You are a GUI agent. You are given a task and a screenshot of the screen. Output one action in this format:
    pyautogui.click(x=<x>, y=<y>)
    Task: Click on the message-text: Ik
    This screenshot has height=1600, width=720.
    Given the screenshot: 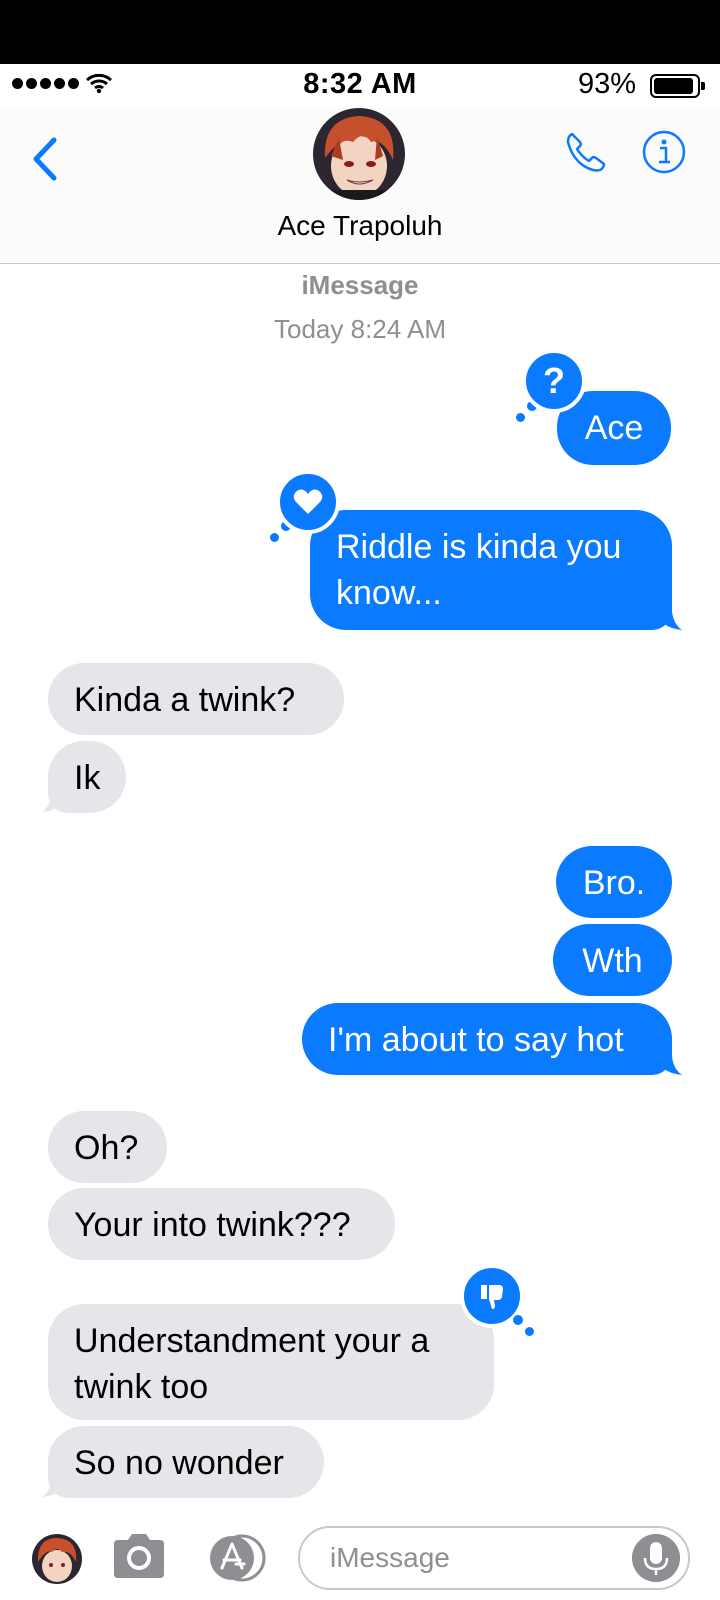 What is the action you would take?
    pyautogui.click(x=87, y=778)
    